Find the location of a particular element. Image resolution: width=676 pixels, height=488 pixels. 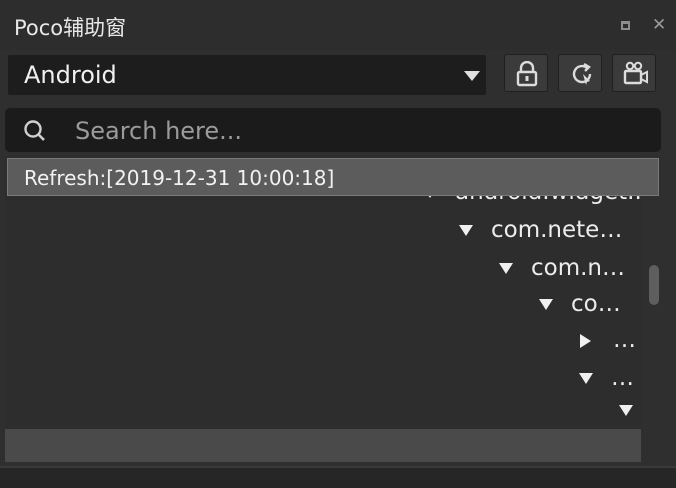

toolbar: Android is located at coordinates (338, 75).